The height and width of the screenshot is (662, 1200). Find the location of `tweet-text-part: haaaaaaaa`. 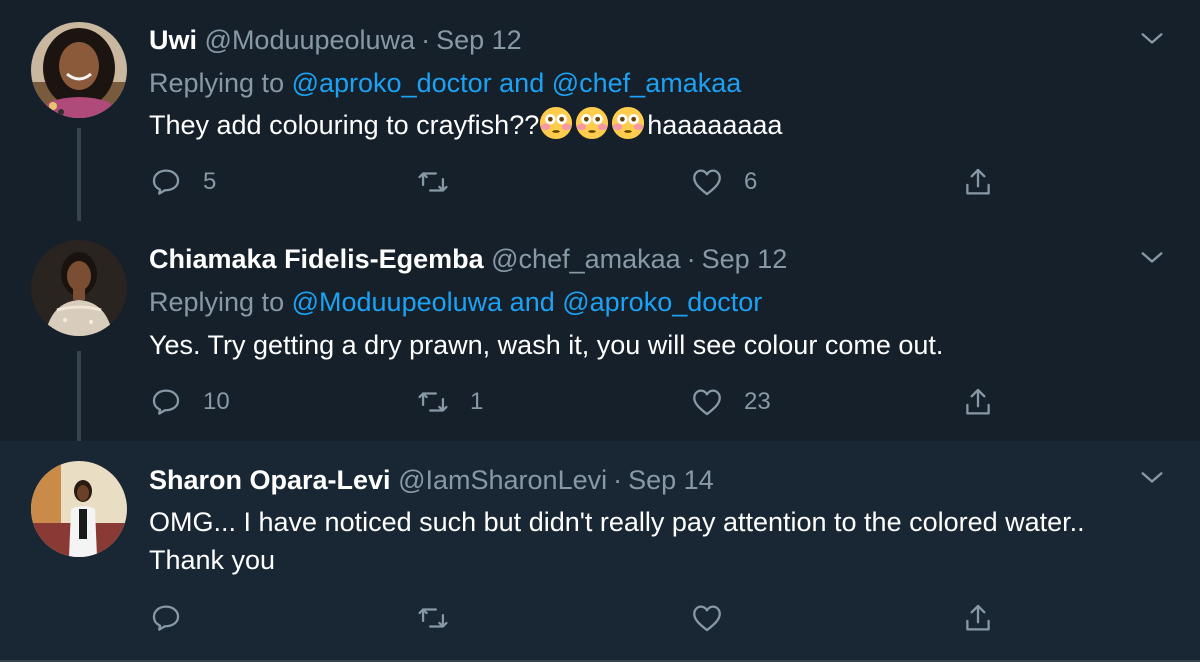

tweet-text-part: haaaaaaaa is located at coordinates (715, 125).